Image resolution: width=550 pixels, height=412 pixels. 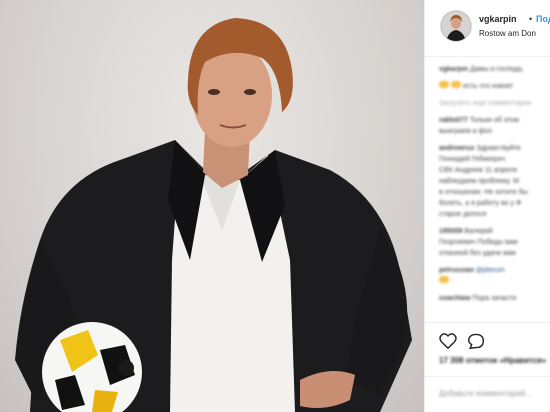 I want to click on post-header: vgkarpin • Подп Rostow am Don, so click(x=487, y=28).